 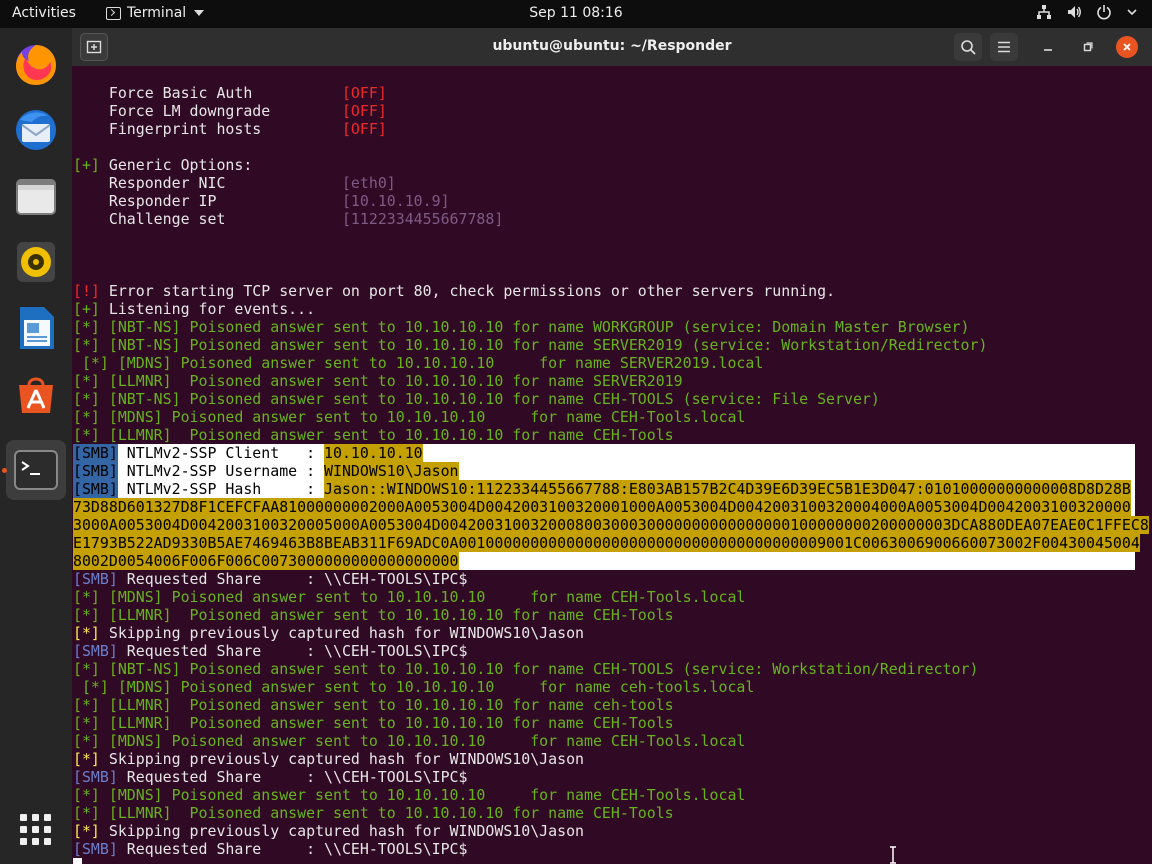 What do you see at coordinates (4, 470) in the screenshot?
I see `running-indicator` at bounding box center [4, 470].